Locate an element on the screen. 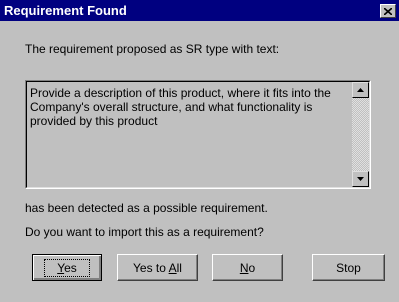 The image size is (399, 302). window-title: Requirement Found is located at coordinates (65, 10).